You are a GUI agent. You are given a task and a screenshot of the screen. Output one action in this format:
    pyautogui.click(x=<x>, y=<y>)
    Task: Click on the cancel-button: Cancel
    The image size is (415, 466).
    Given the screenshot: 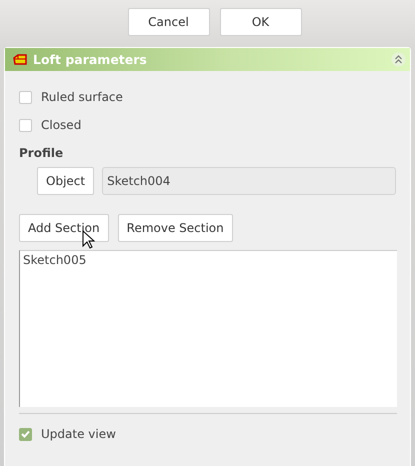 What is the action you would take?
    pyautogui.click(x=169, y=22)
    